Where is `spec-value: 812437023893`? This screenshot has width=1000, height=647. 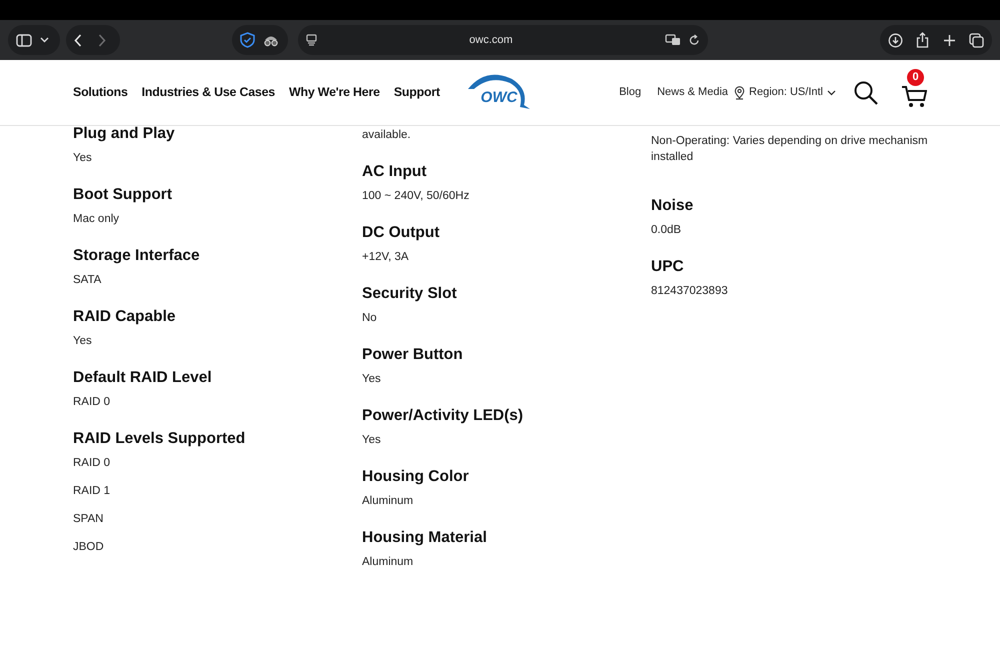
spec-value: 812437023893 is located at coordinates (690, 291).